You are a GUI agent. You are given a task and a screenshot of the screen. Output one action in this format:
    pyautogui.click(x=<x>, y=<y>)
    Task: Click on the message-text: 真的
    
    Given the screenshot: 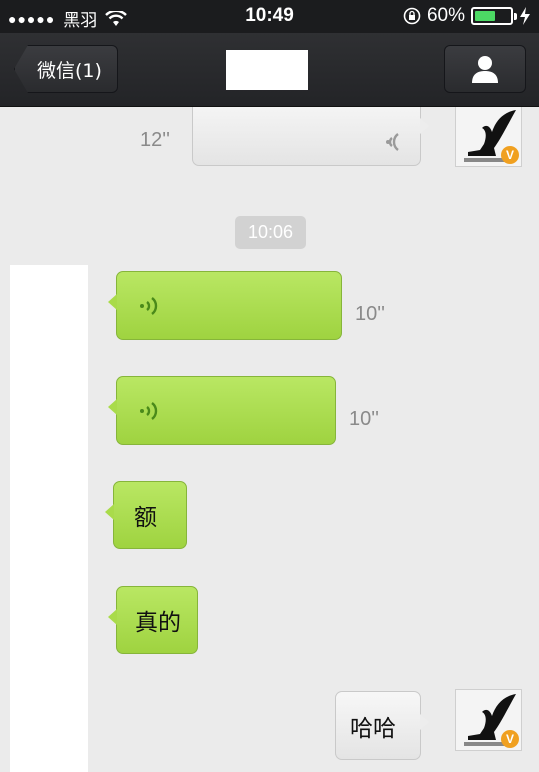 What is the action you would take?
    pyautogui.click(x=158, y=623)
    